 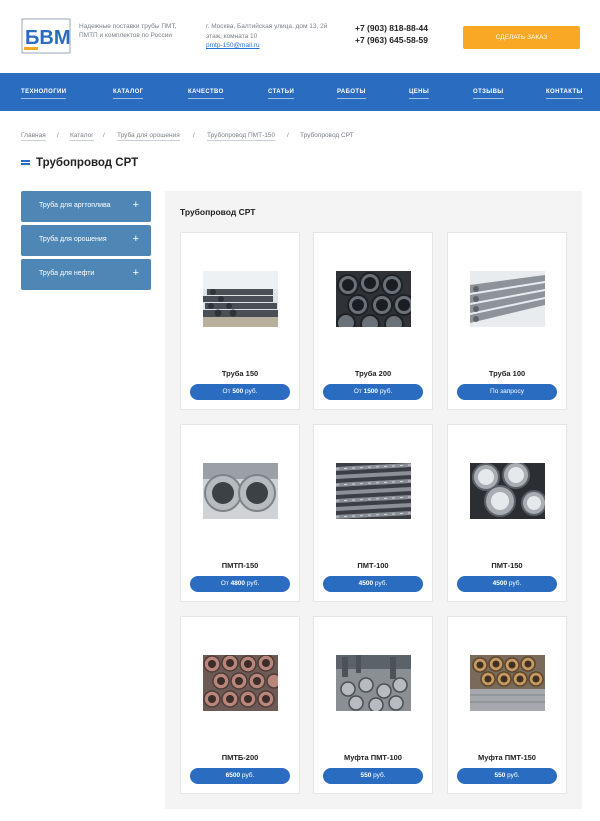 I want to click on price-value: 500, so click(x=238, y=391).